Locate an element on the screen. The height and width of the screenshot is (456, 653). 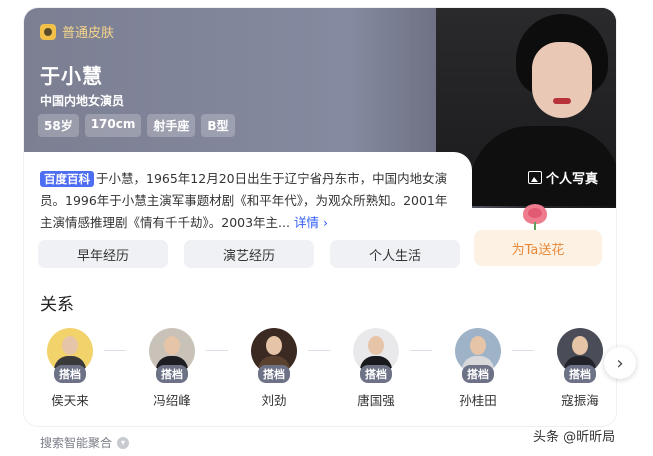
relation-person: 搭档 唐国强 is located at coordinates (376, 368).